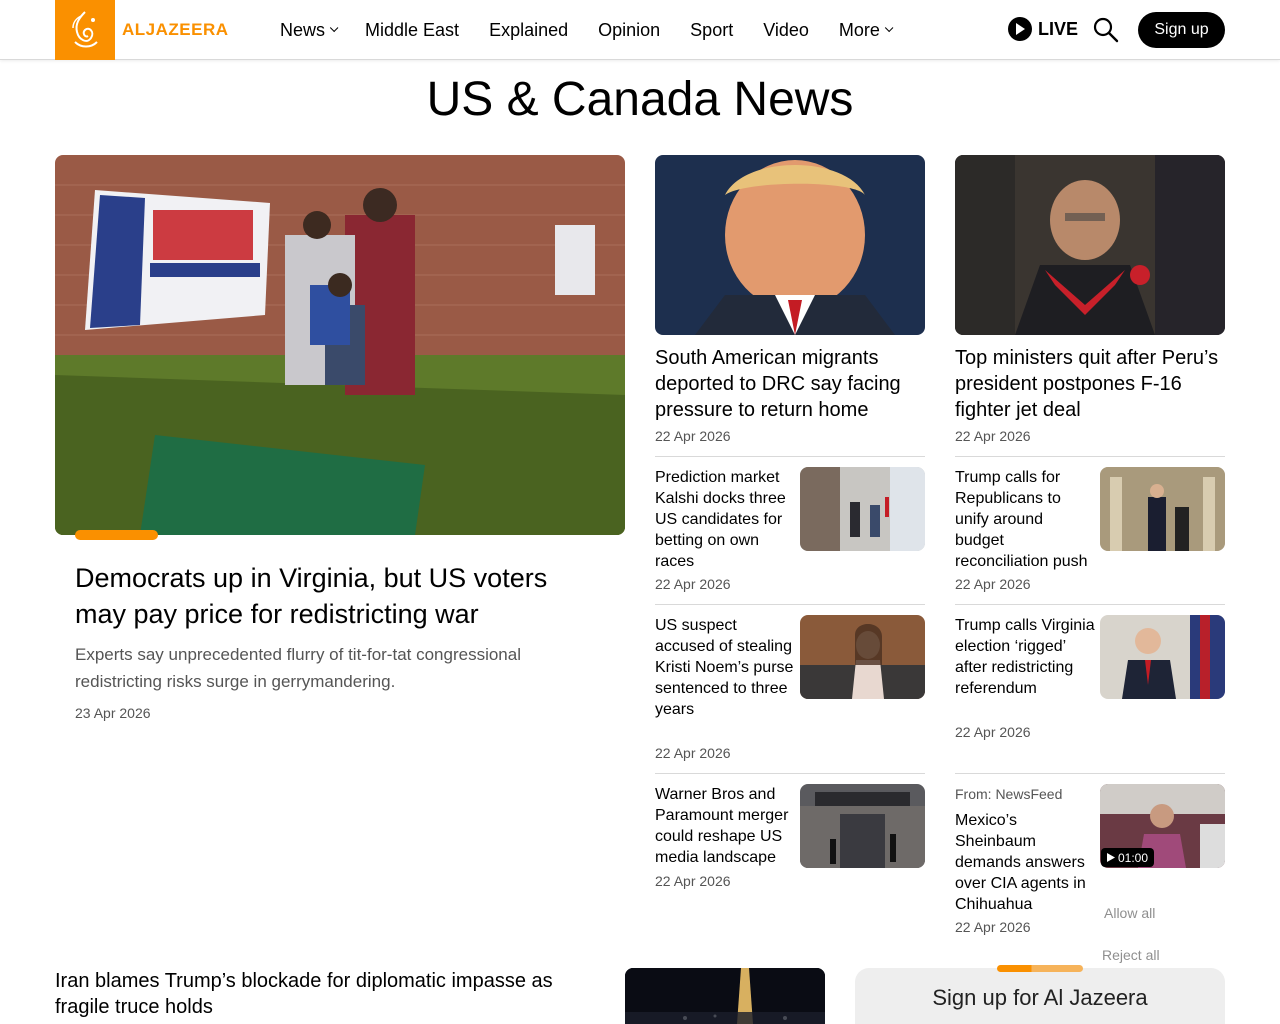 The width and height of the screenshot is (1280, 1024). What do you see at coordinates (1009, 794) in the screenshot?
I see `item-source-label: From: NewsFeed` at bounding box center [1009, 794].